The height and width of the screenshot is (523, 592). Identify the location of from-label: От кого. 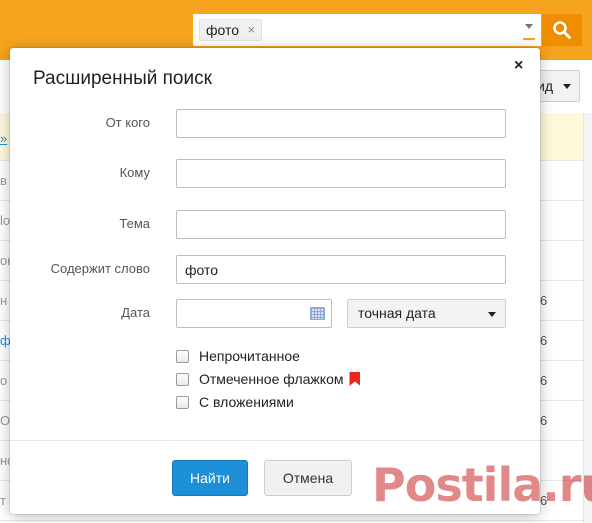
(127, 122).